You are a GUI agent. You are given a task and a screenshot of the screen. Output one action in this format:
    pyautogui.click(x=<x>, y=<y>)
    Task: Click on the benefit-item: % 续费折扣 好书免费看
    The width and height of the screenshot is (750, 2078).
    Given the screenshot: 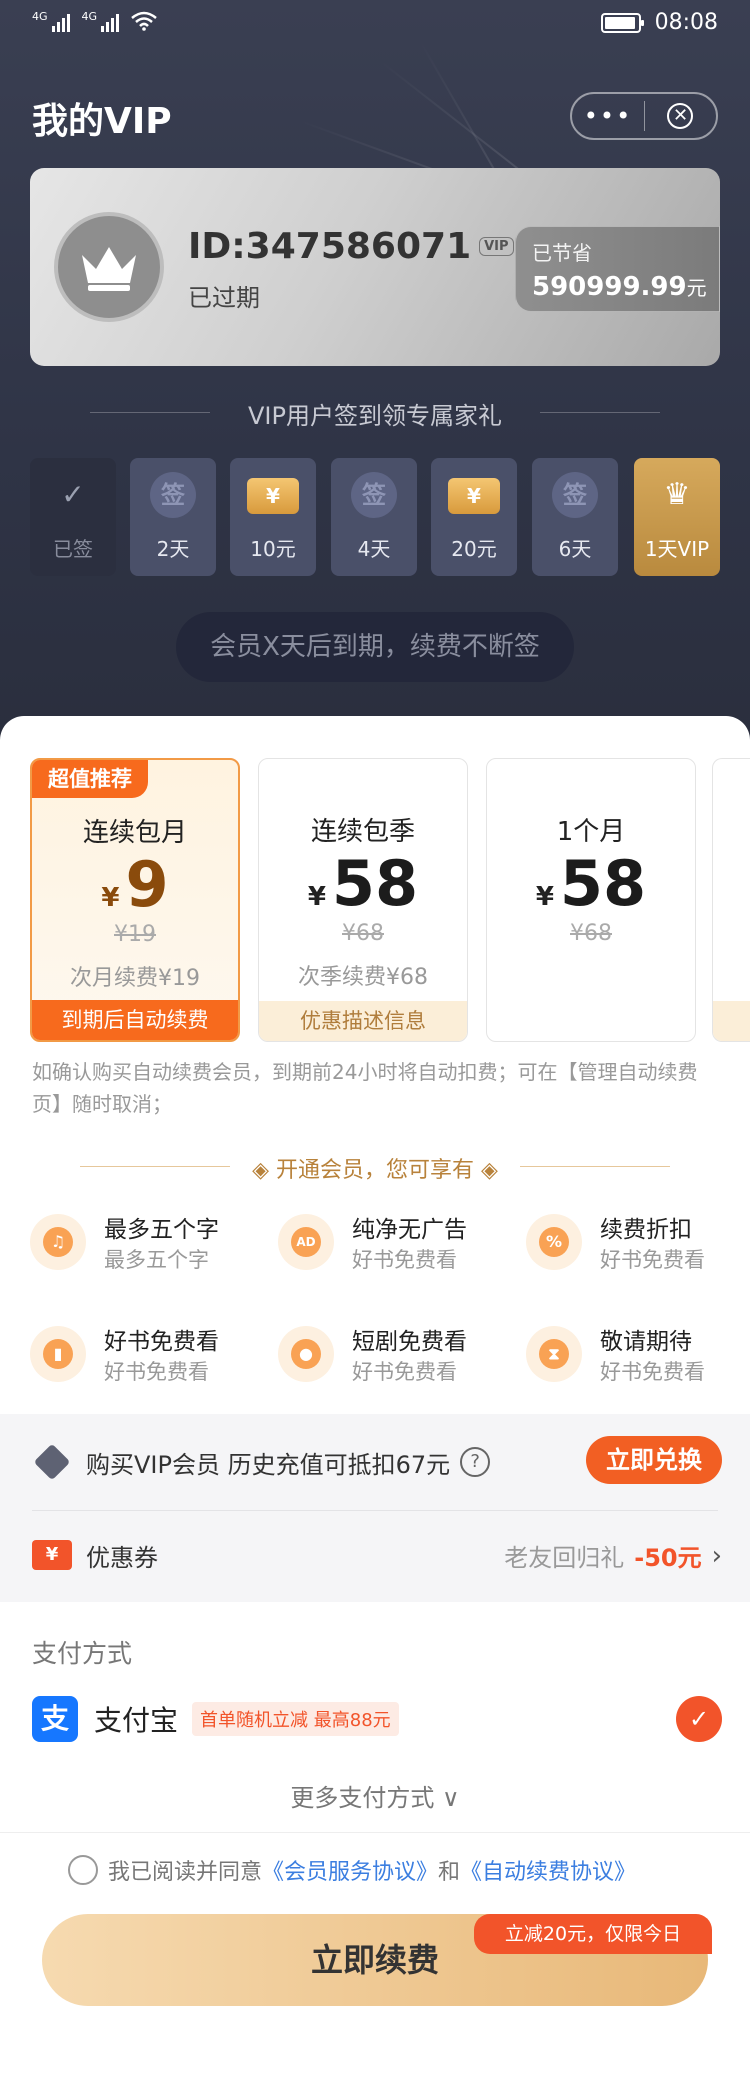 What is the action you would take?
    pyautogui.click(x=638, y=1241)
    